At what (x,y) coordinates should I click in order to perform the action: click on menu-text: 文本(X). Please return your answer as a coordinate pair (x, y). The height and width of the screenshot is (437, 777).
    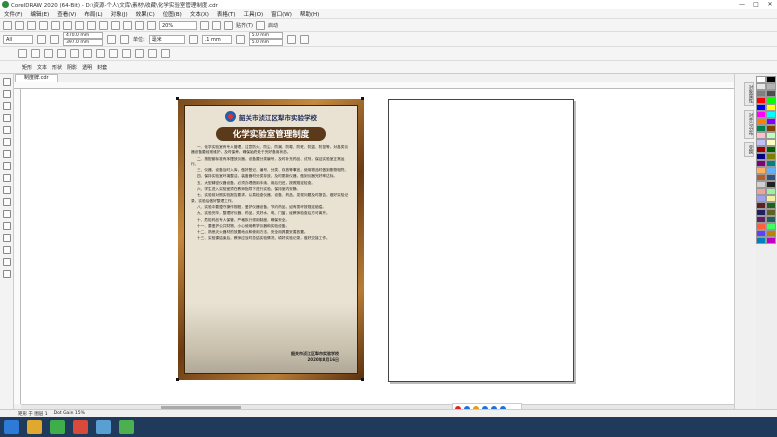
    Looking at the image, I should click on (199, 14).